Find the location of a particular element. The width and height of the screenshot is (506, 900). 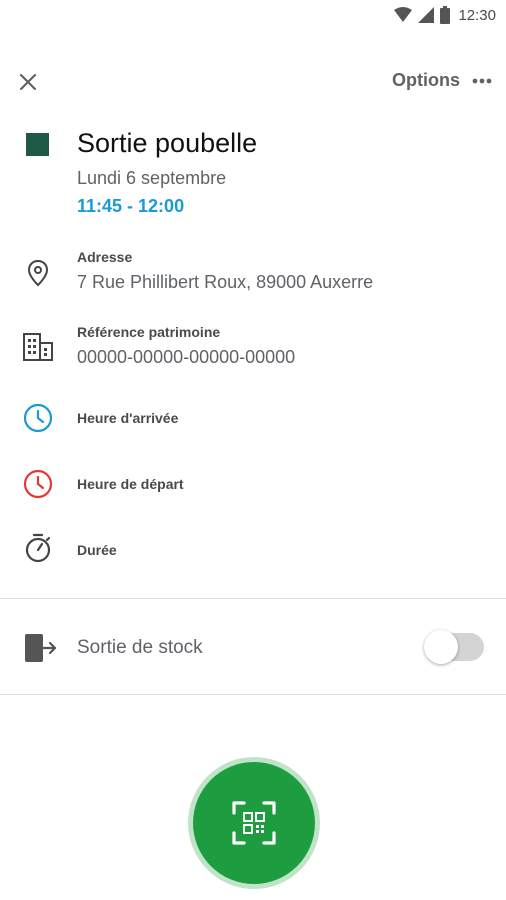

close-button is located at coordinates (28, 82).